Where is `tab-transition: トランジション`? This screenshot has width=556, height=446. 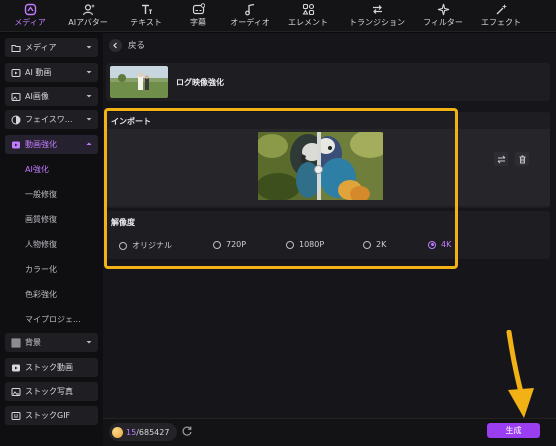 tab-transition: トランジション is located at coordinates (377, 15).